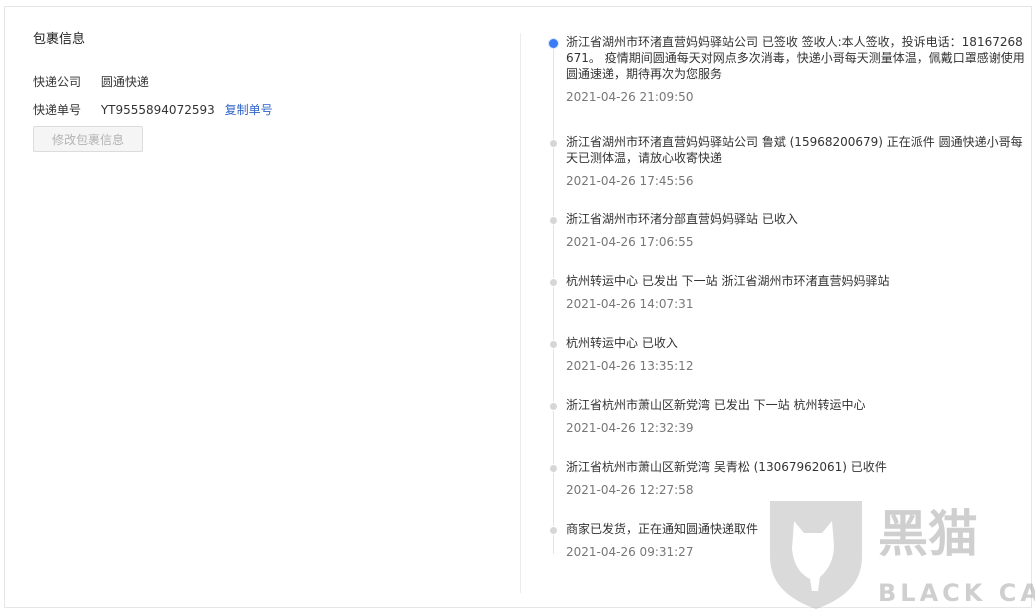 Image resolution: width=1035 pixels, height=612 pixels. What do you see at coordinates (956, 593) in the screenshot?
I see `watermark-en: BLACK CAT` at bounding box center [956, 593].